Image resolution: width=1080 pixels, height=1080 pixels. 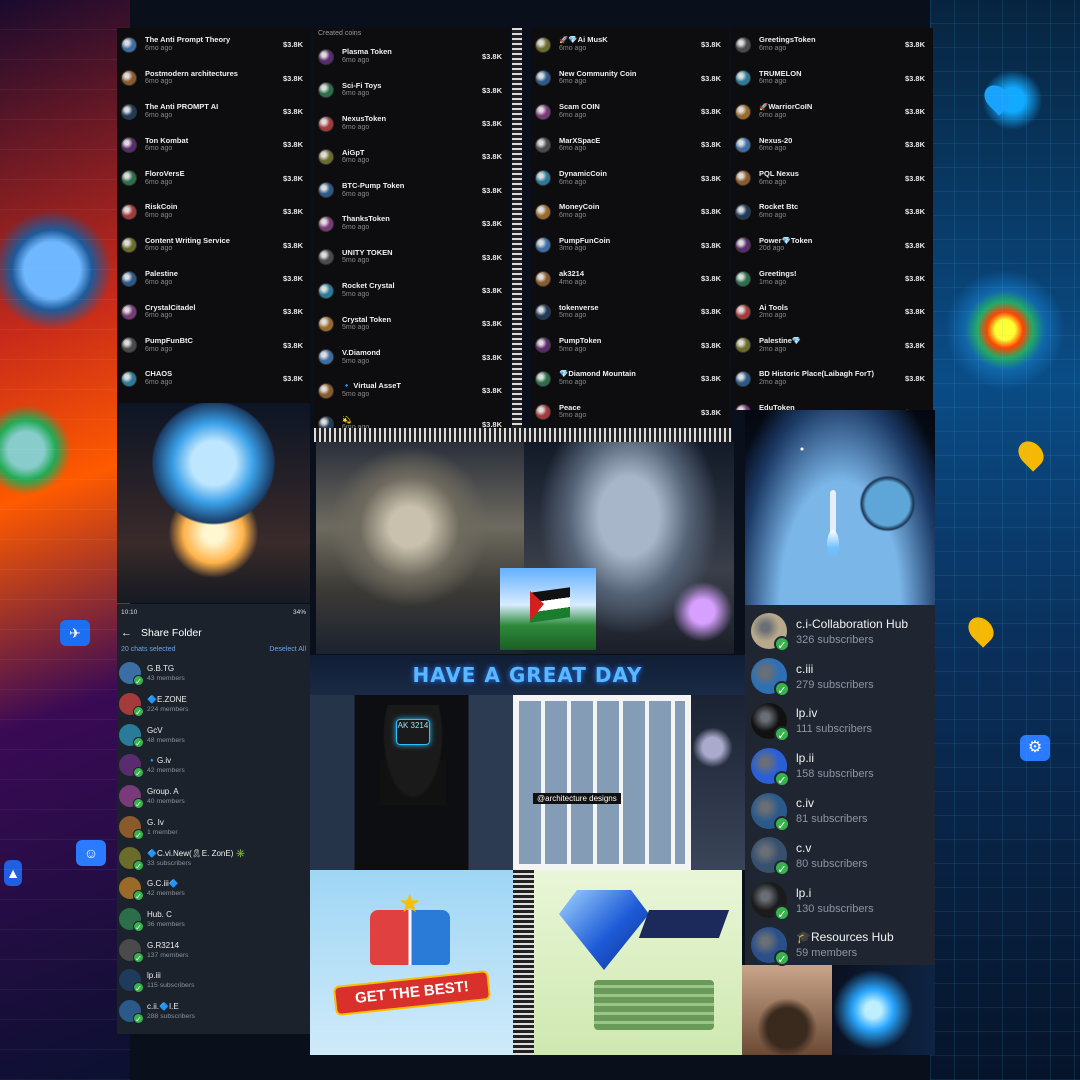 I want to click on coin-row: Greetings! 1mo ago $3.8K, so click(x=832, y=279).